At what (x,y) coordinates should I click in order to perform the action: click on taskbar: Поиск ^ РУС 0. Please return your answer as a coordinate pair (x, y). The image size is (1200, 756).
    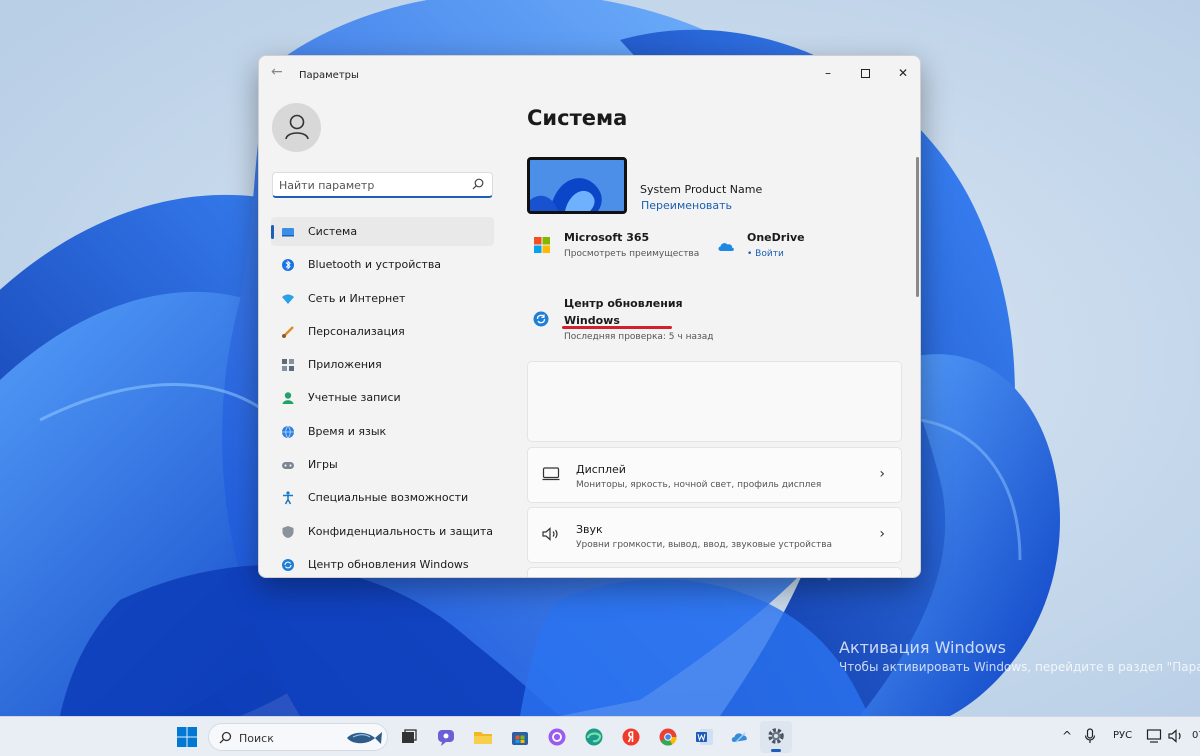
    Looking at the image, I should click on (600, 736).